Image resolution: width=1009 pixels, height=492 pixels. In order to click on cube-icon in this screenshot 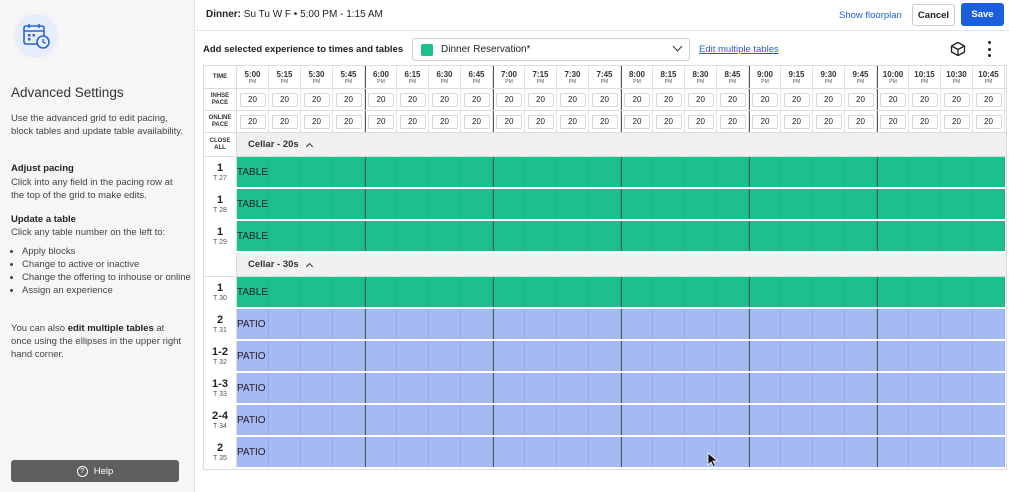, I will do `click(958, 49)`.